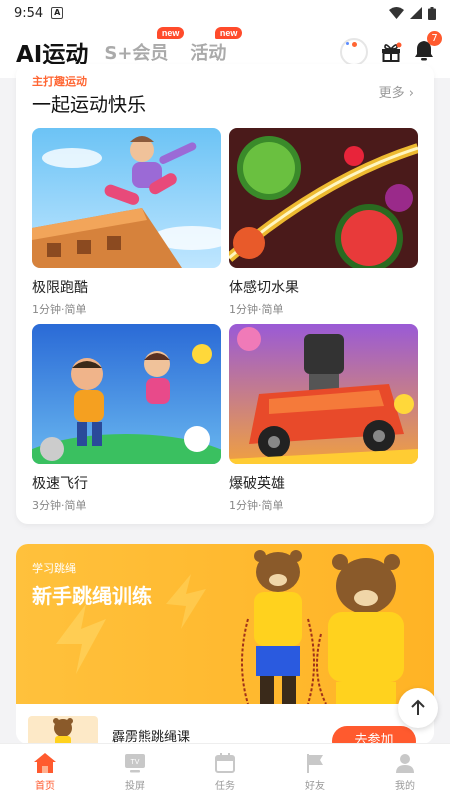 This screenshot has height=800, width=450. Describe the element at coordinates (391, 93) in the screenshot. I see `more-label: 更多` at that location.